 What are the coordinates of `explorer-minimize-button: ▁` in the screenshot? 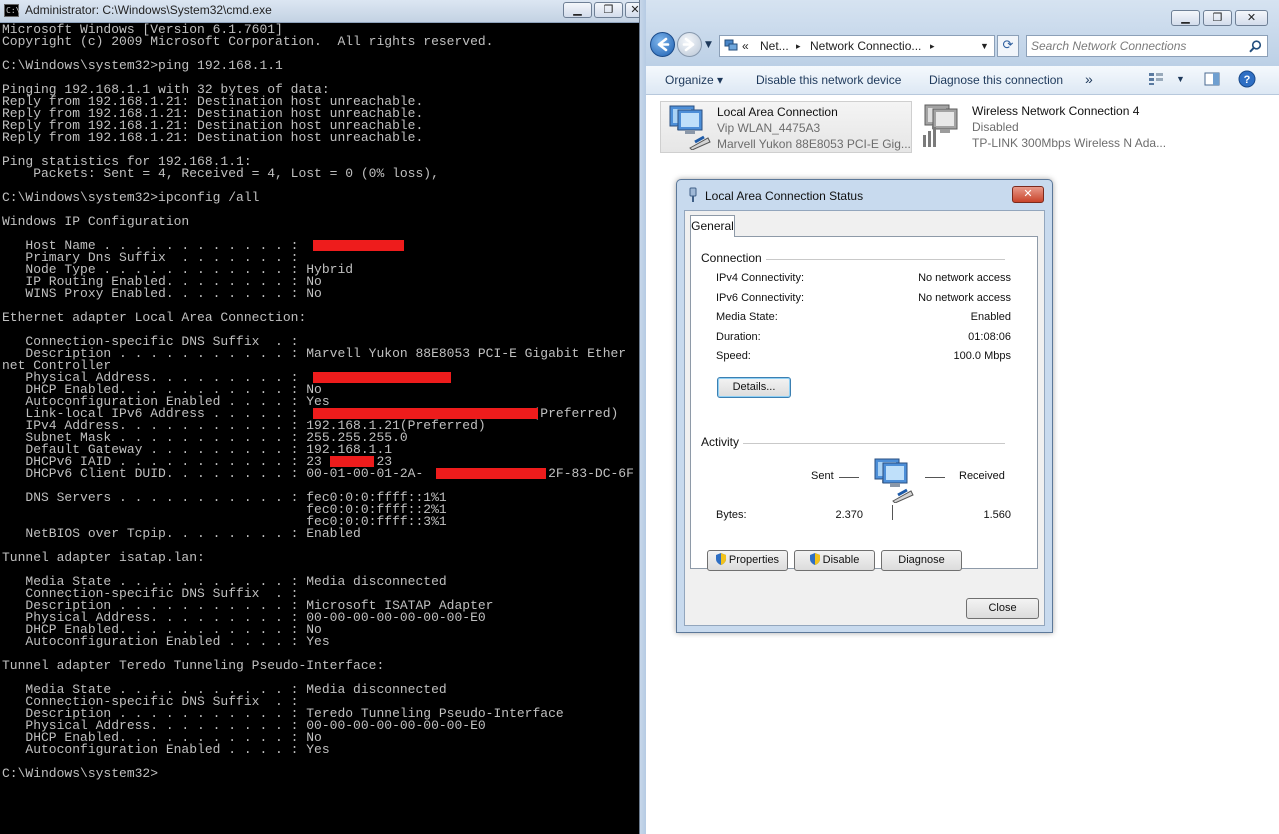 It's located at (1185, 18).